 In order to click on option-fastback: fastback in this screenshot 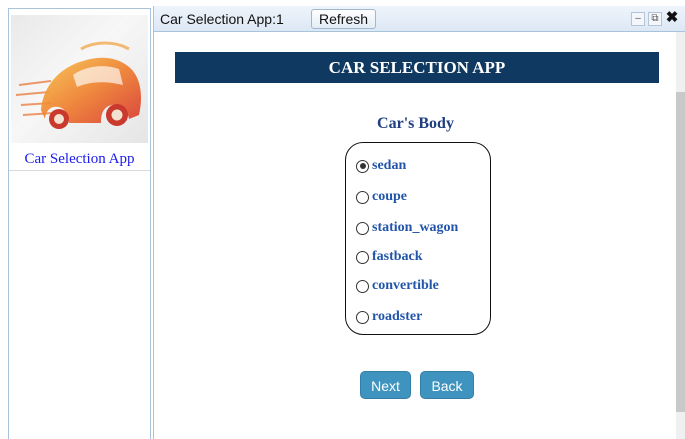, I will do `click(389, 257)`.